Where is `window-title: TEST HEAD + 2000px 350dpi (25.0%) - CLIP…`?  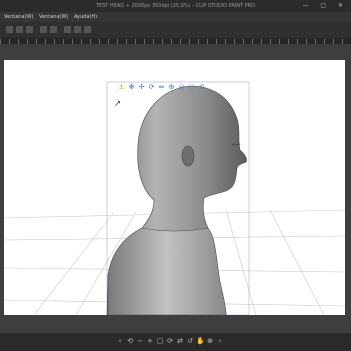 window-title: TEST HEAD + 2000px 350dpi (25.0%) - CLIP… is located at coordinates (175, 6).